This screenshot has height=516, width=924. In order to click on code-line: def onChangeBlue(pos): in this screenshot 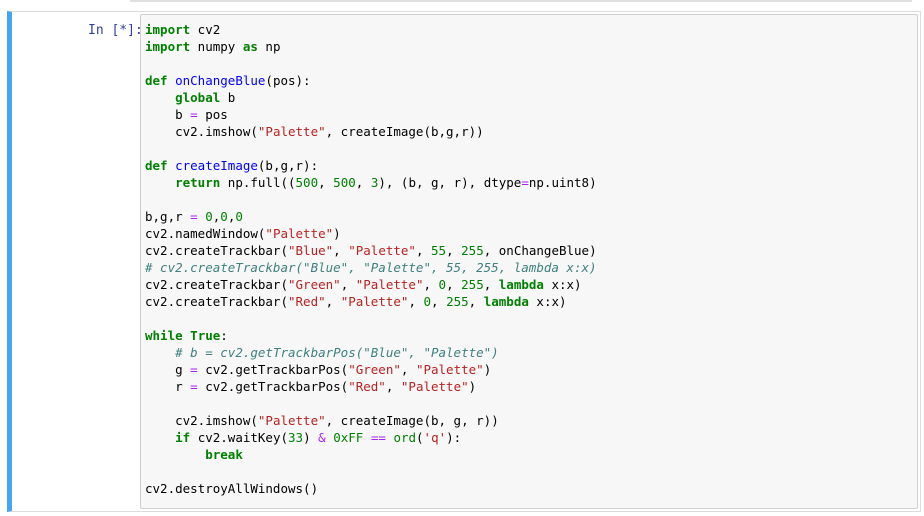, I will do `click(371, 80)`.